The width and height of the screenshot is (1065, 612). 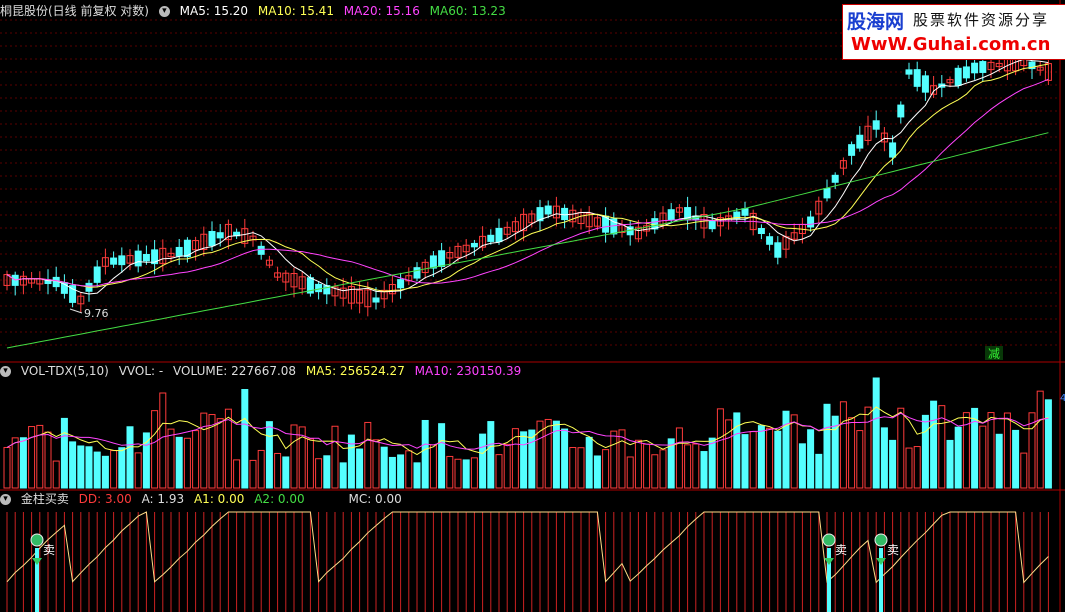 I want to click on sell-marker-icon, so click(x=881, y=540).